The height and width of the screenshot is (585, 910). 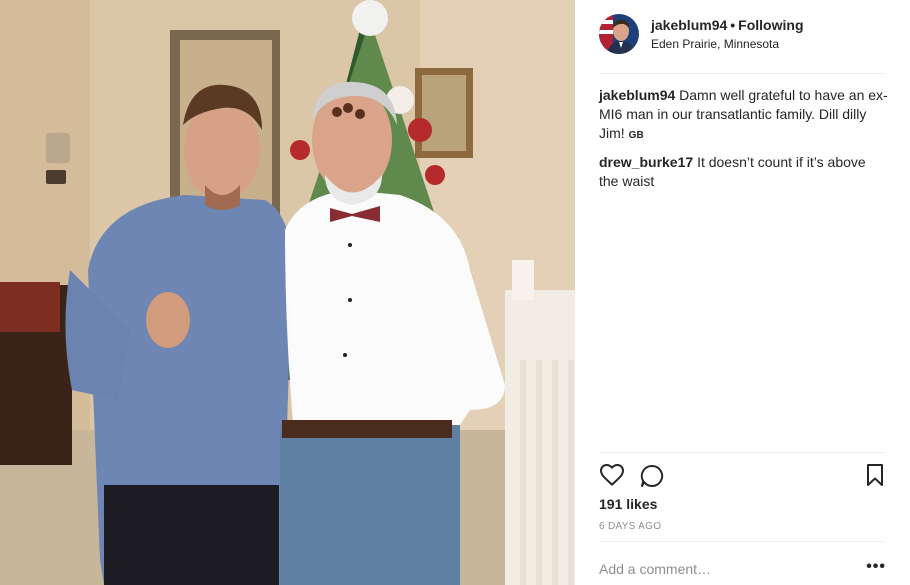 I want to click on heart-icon, so click(x=612, y=477).